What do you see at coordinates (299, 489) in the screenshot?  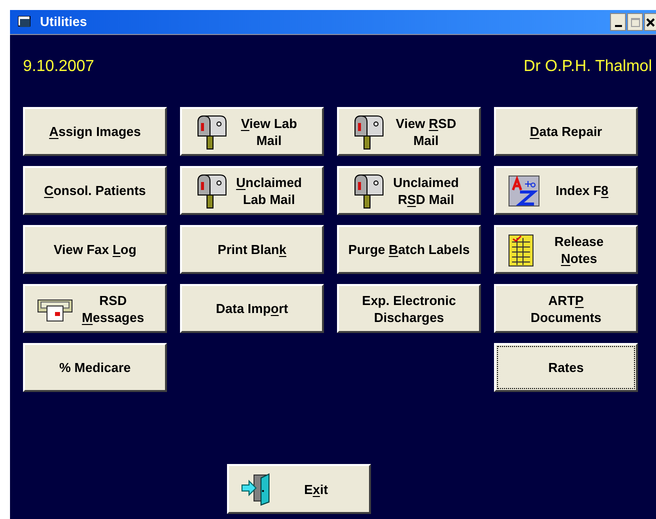 I see `exit-button: Exit` at bounding box center [299, 489].